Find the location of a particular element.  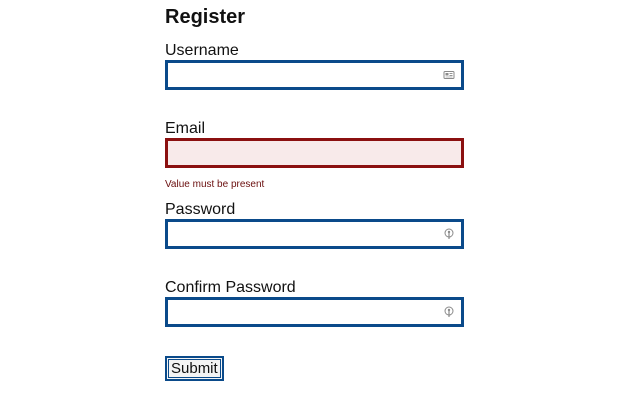

email-input is located at coordinates (314, 153).